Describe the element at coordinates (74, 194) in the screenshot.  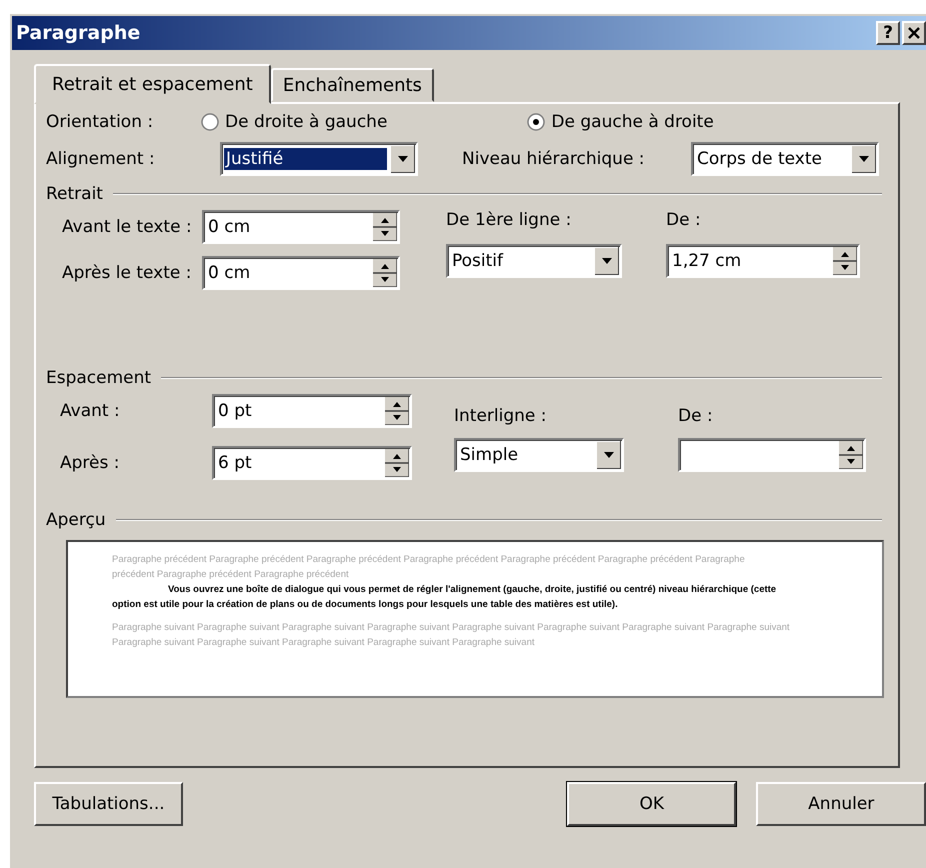
I see `section-title: Retrait` at that location.